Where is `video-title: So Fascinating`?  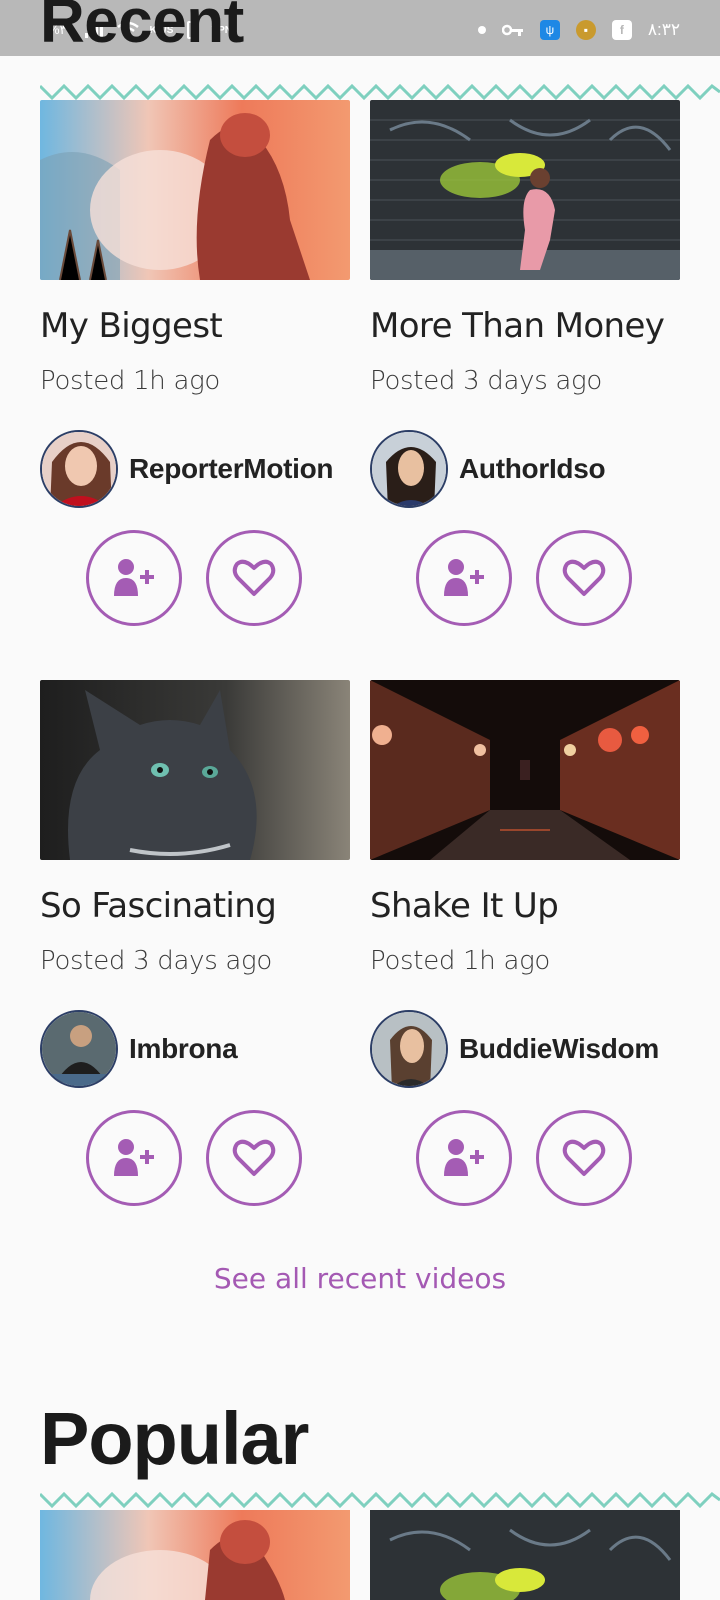 video-title: So Fascinating is located at coordinates (158, 906).